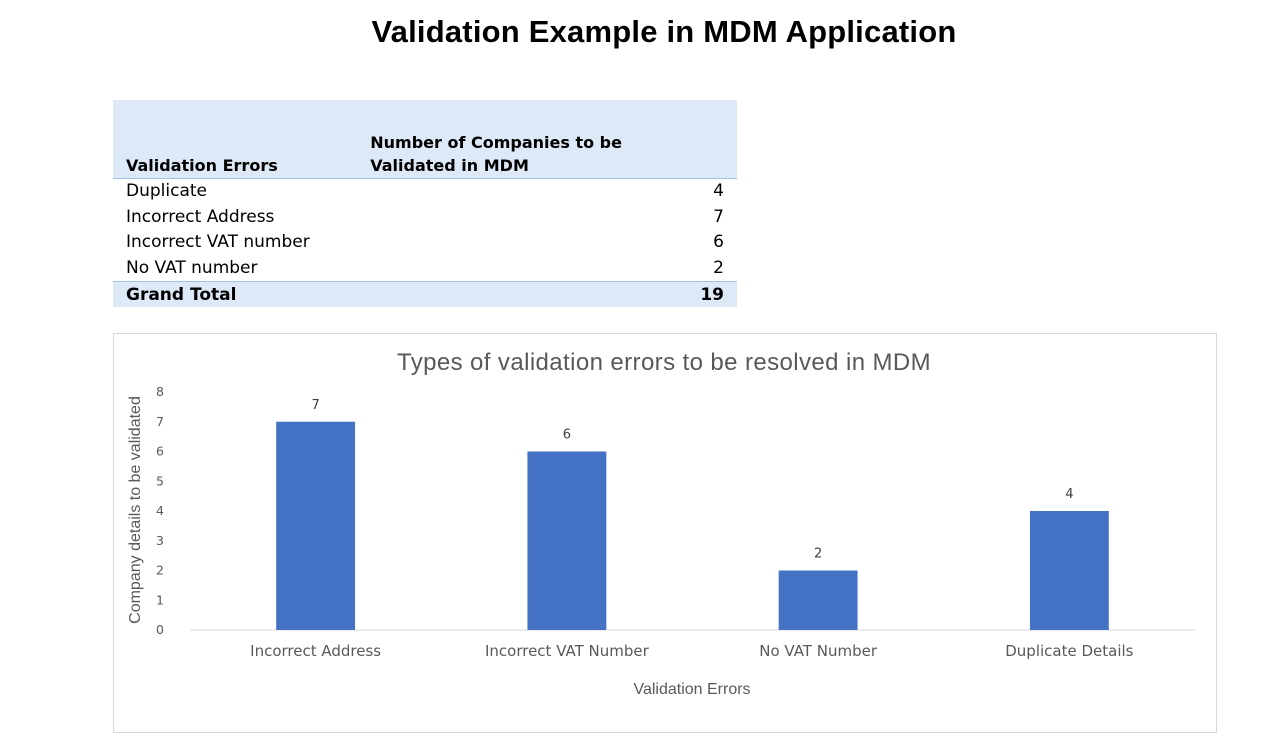  What do you see at coordinates (240, 294) in the screenshot?
I see `pivot-total-label: Grand Total` at bounding box center [240, 294].